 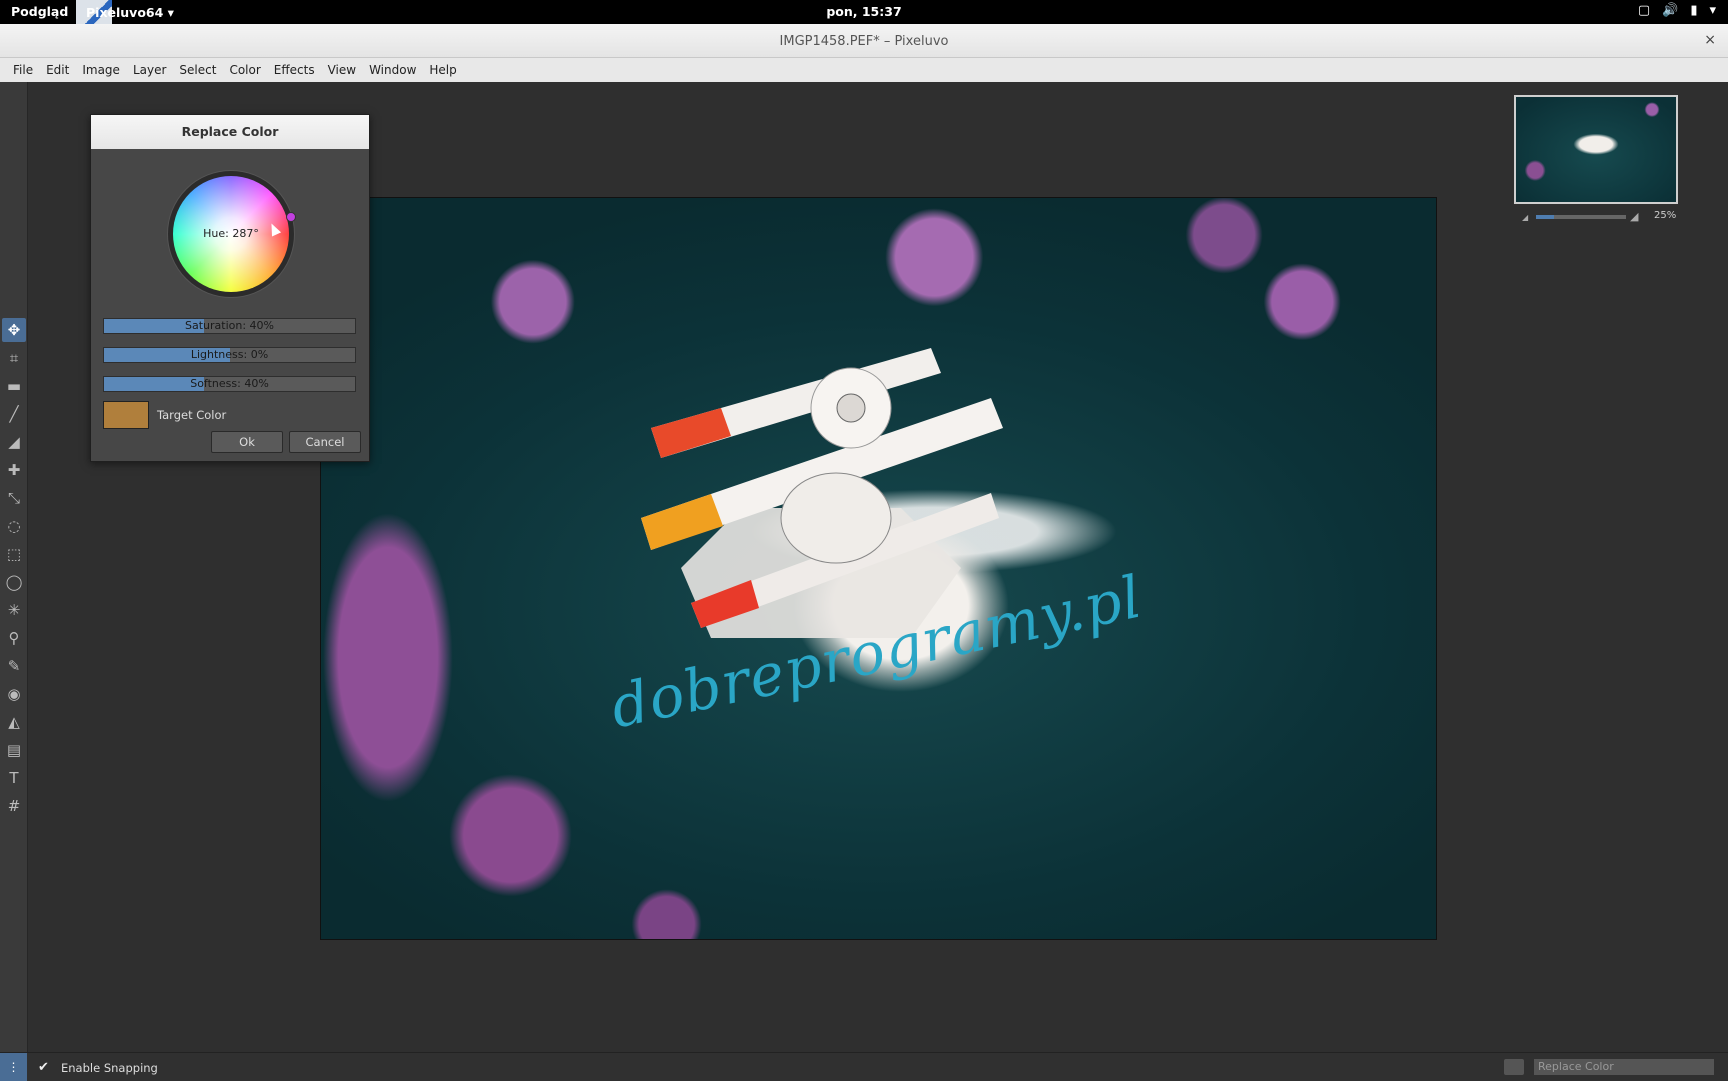 What do you see at coordinates (14, 470) in the screenshot?
I see `heal-tool-icon: ✚` at bounding box center [14, 470].